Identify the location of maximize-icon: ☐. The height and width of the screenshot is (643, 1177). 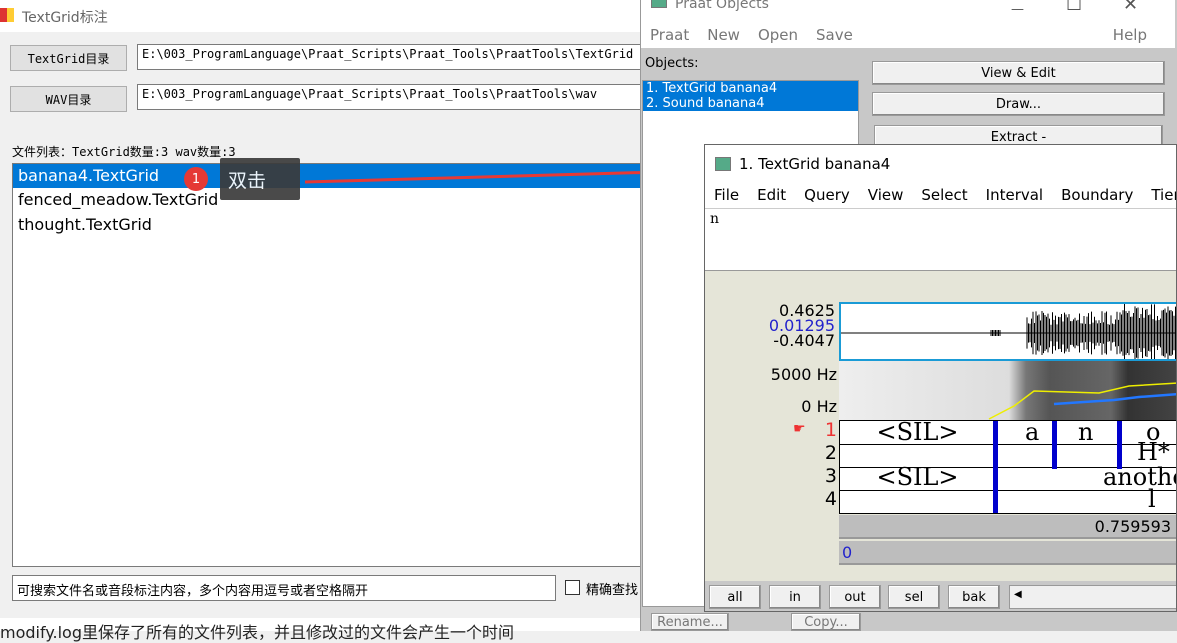
(1074, 7).